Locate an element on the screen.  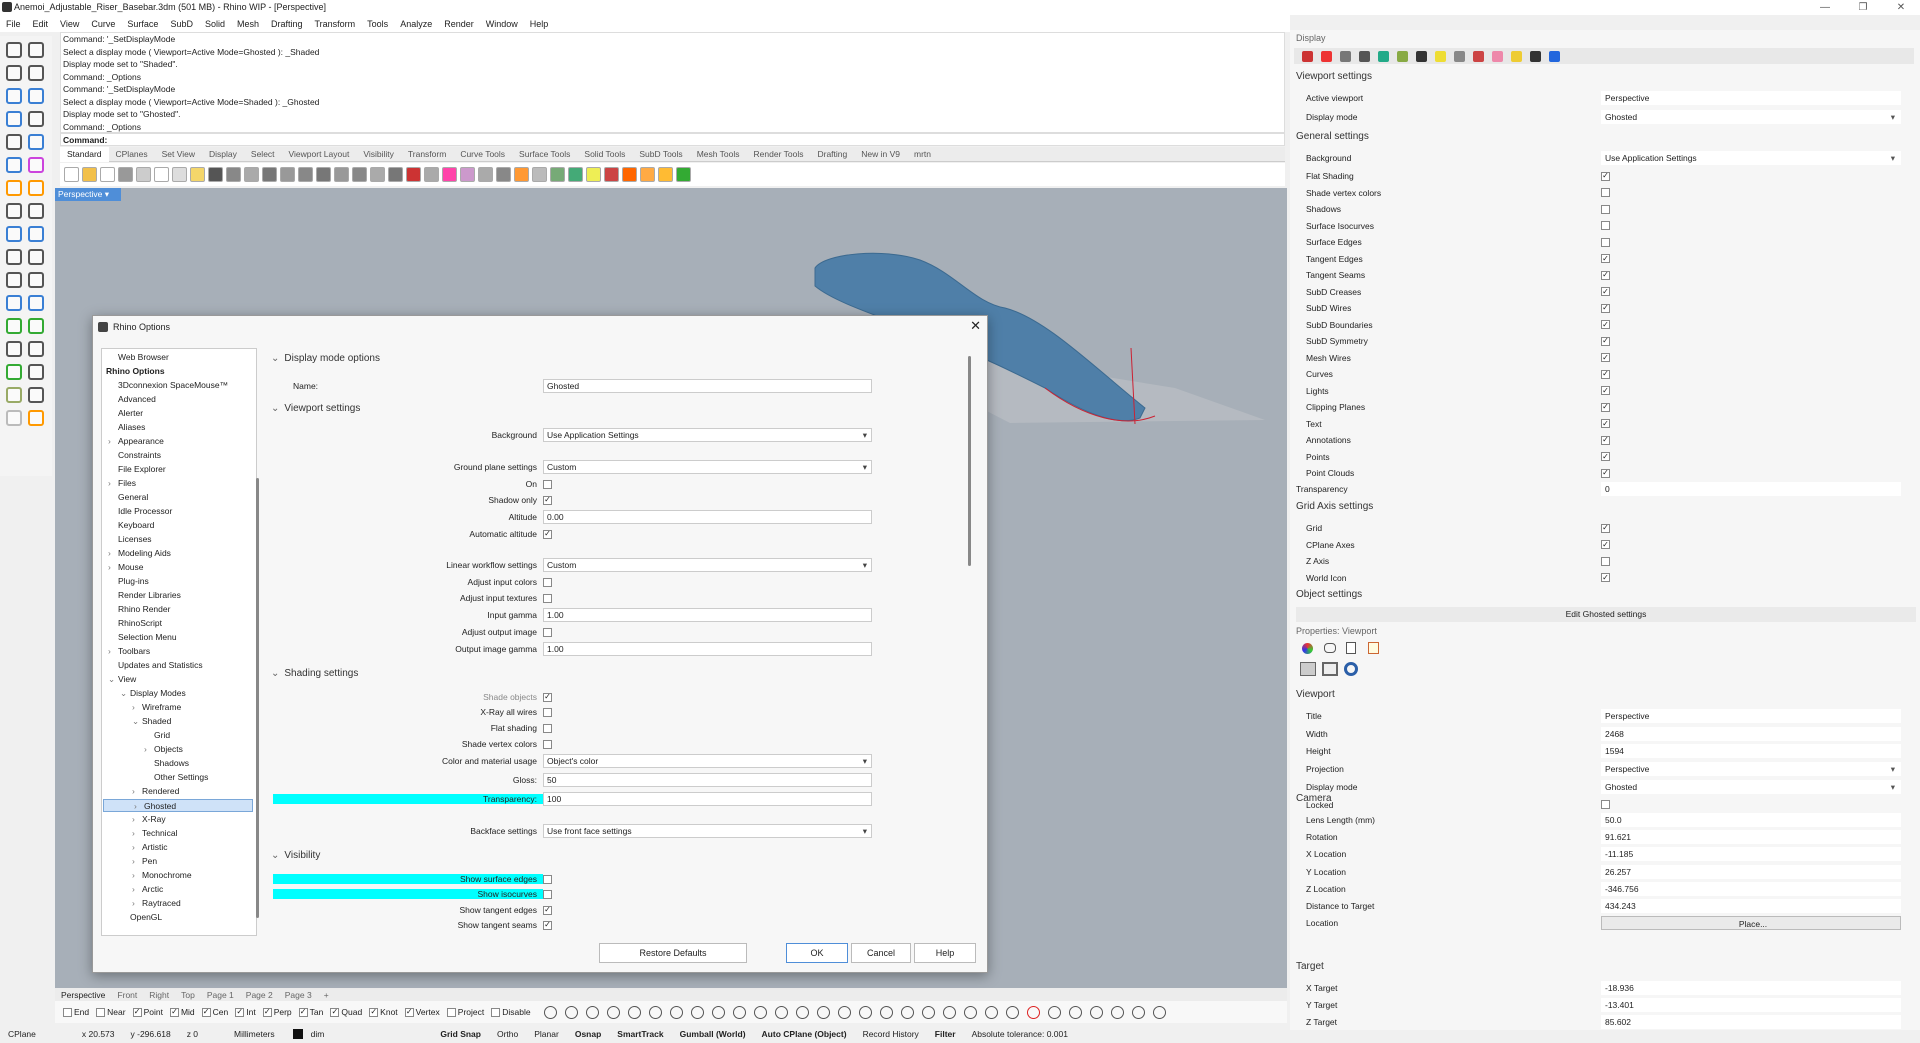
viewport-tab-right: Right is located at coordinates (159, 995).